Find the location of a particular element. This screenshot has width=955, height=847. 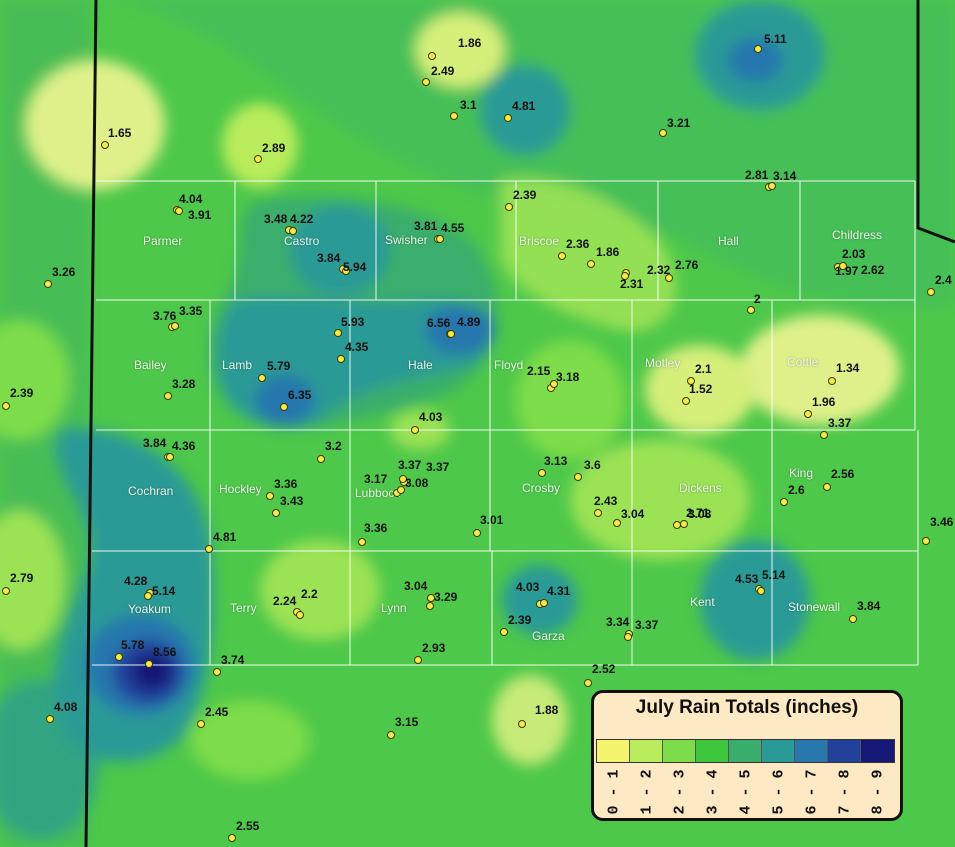

county-label: Motley is located at coordinates (663, 363).